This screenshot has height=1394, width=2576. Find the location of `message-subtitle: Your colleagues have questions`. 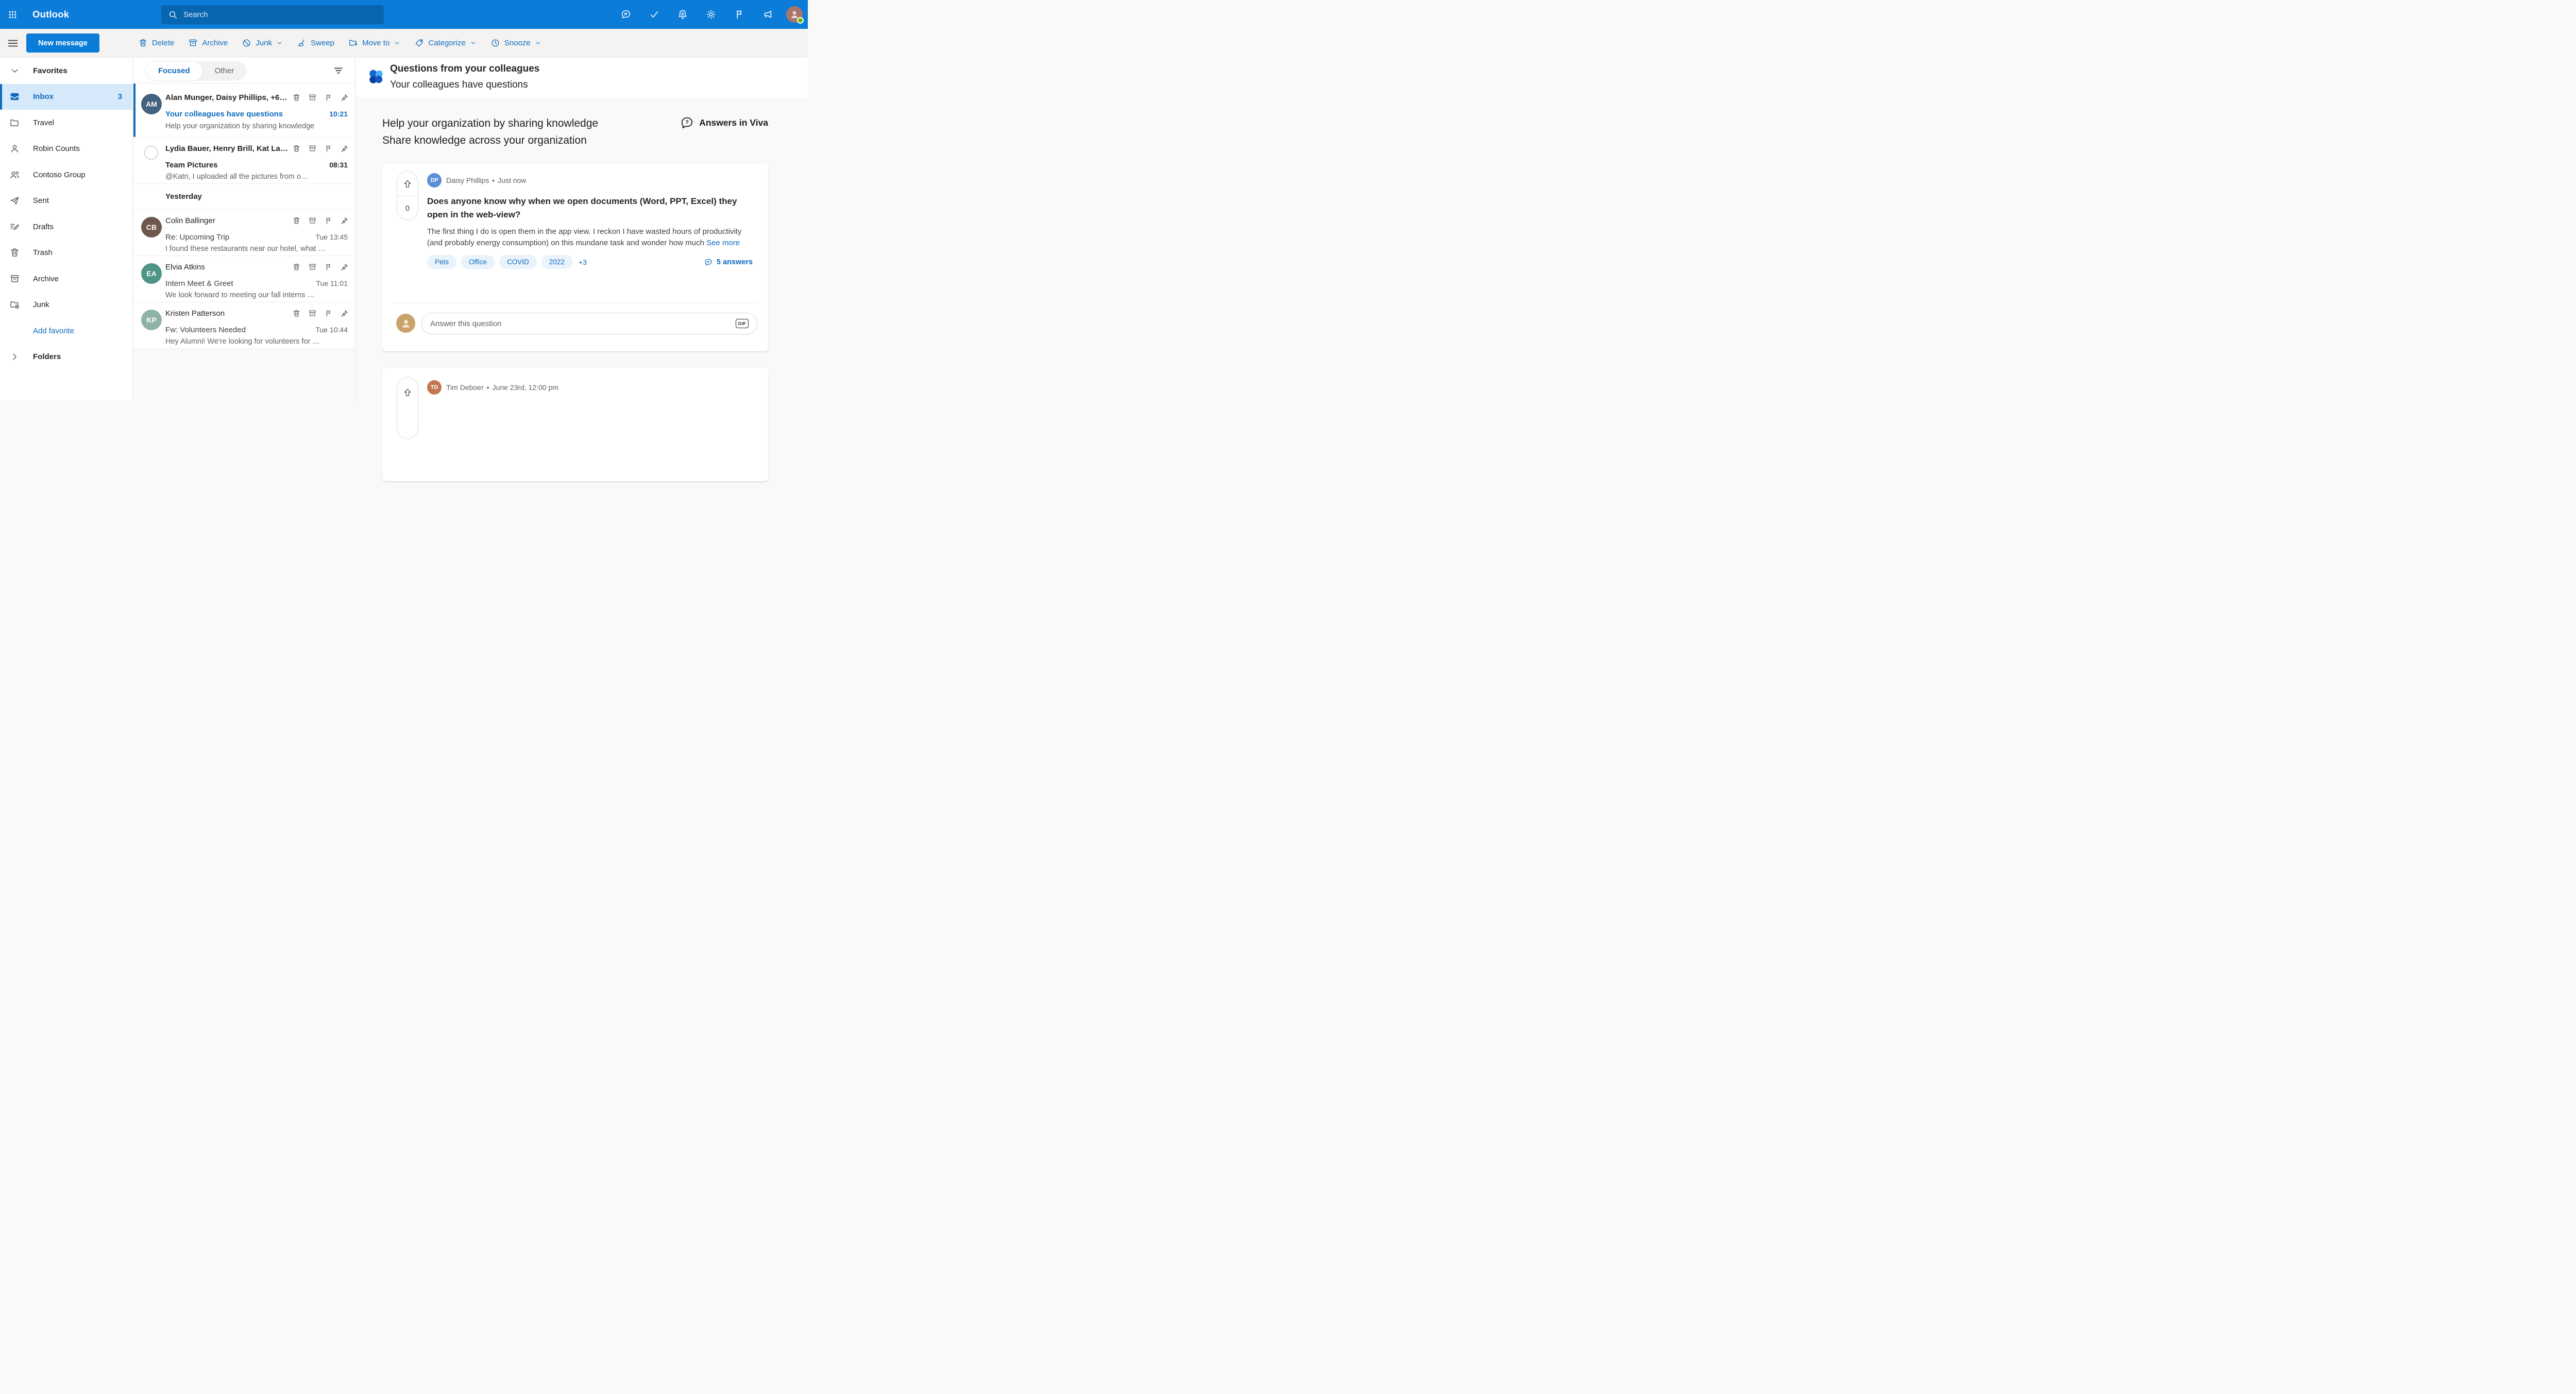

message-subtitle: Your colleagues have questions is located at coordinates (459, 84).